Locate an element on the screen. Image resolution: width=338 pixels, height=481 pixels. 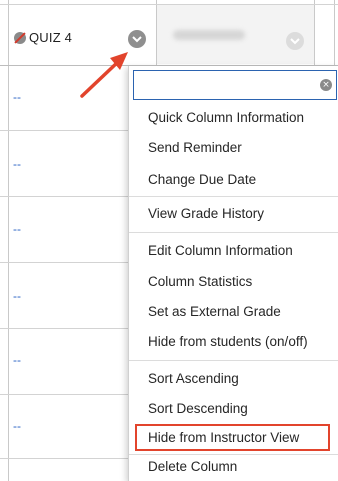
menu-item-sort-descending: Sort Descending is located at coordinates (198, 408).